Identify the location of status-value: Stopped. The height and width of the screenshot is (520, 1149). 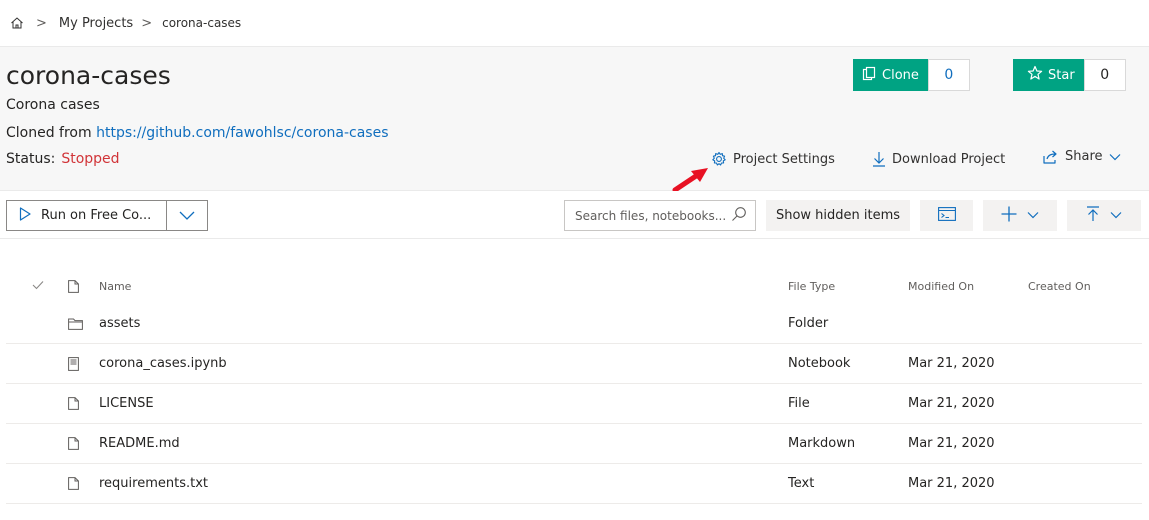
(90, 159).